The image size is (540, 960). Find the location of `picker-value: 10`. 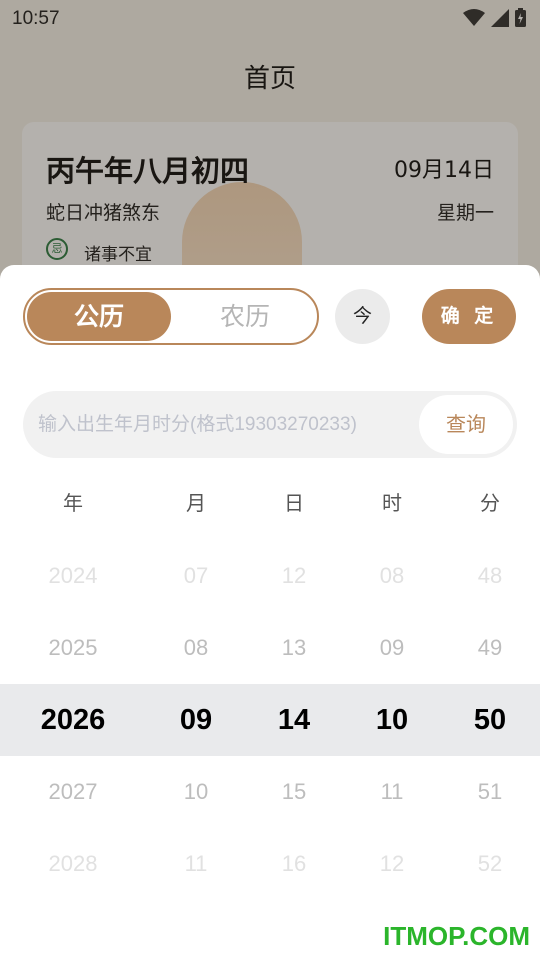

picker-value: 10 is located at coordinates (196, 792).